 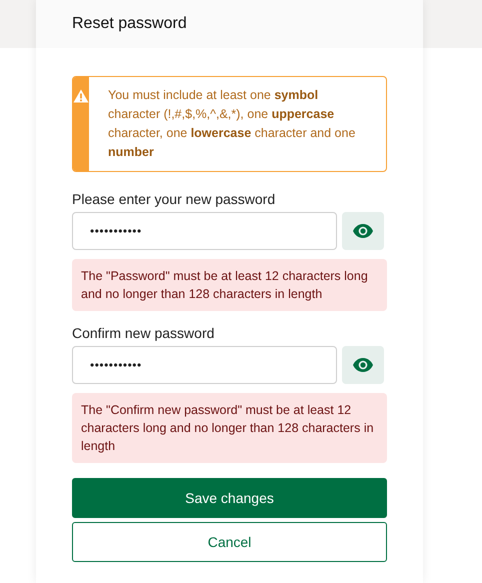 I want to click on error-message: The "Confirm new password" must be at least 12 characters long and no longer than 128 characters in length, so click(x=229, y=428).